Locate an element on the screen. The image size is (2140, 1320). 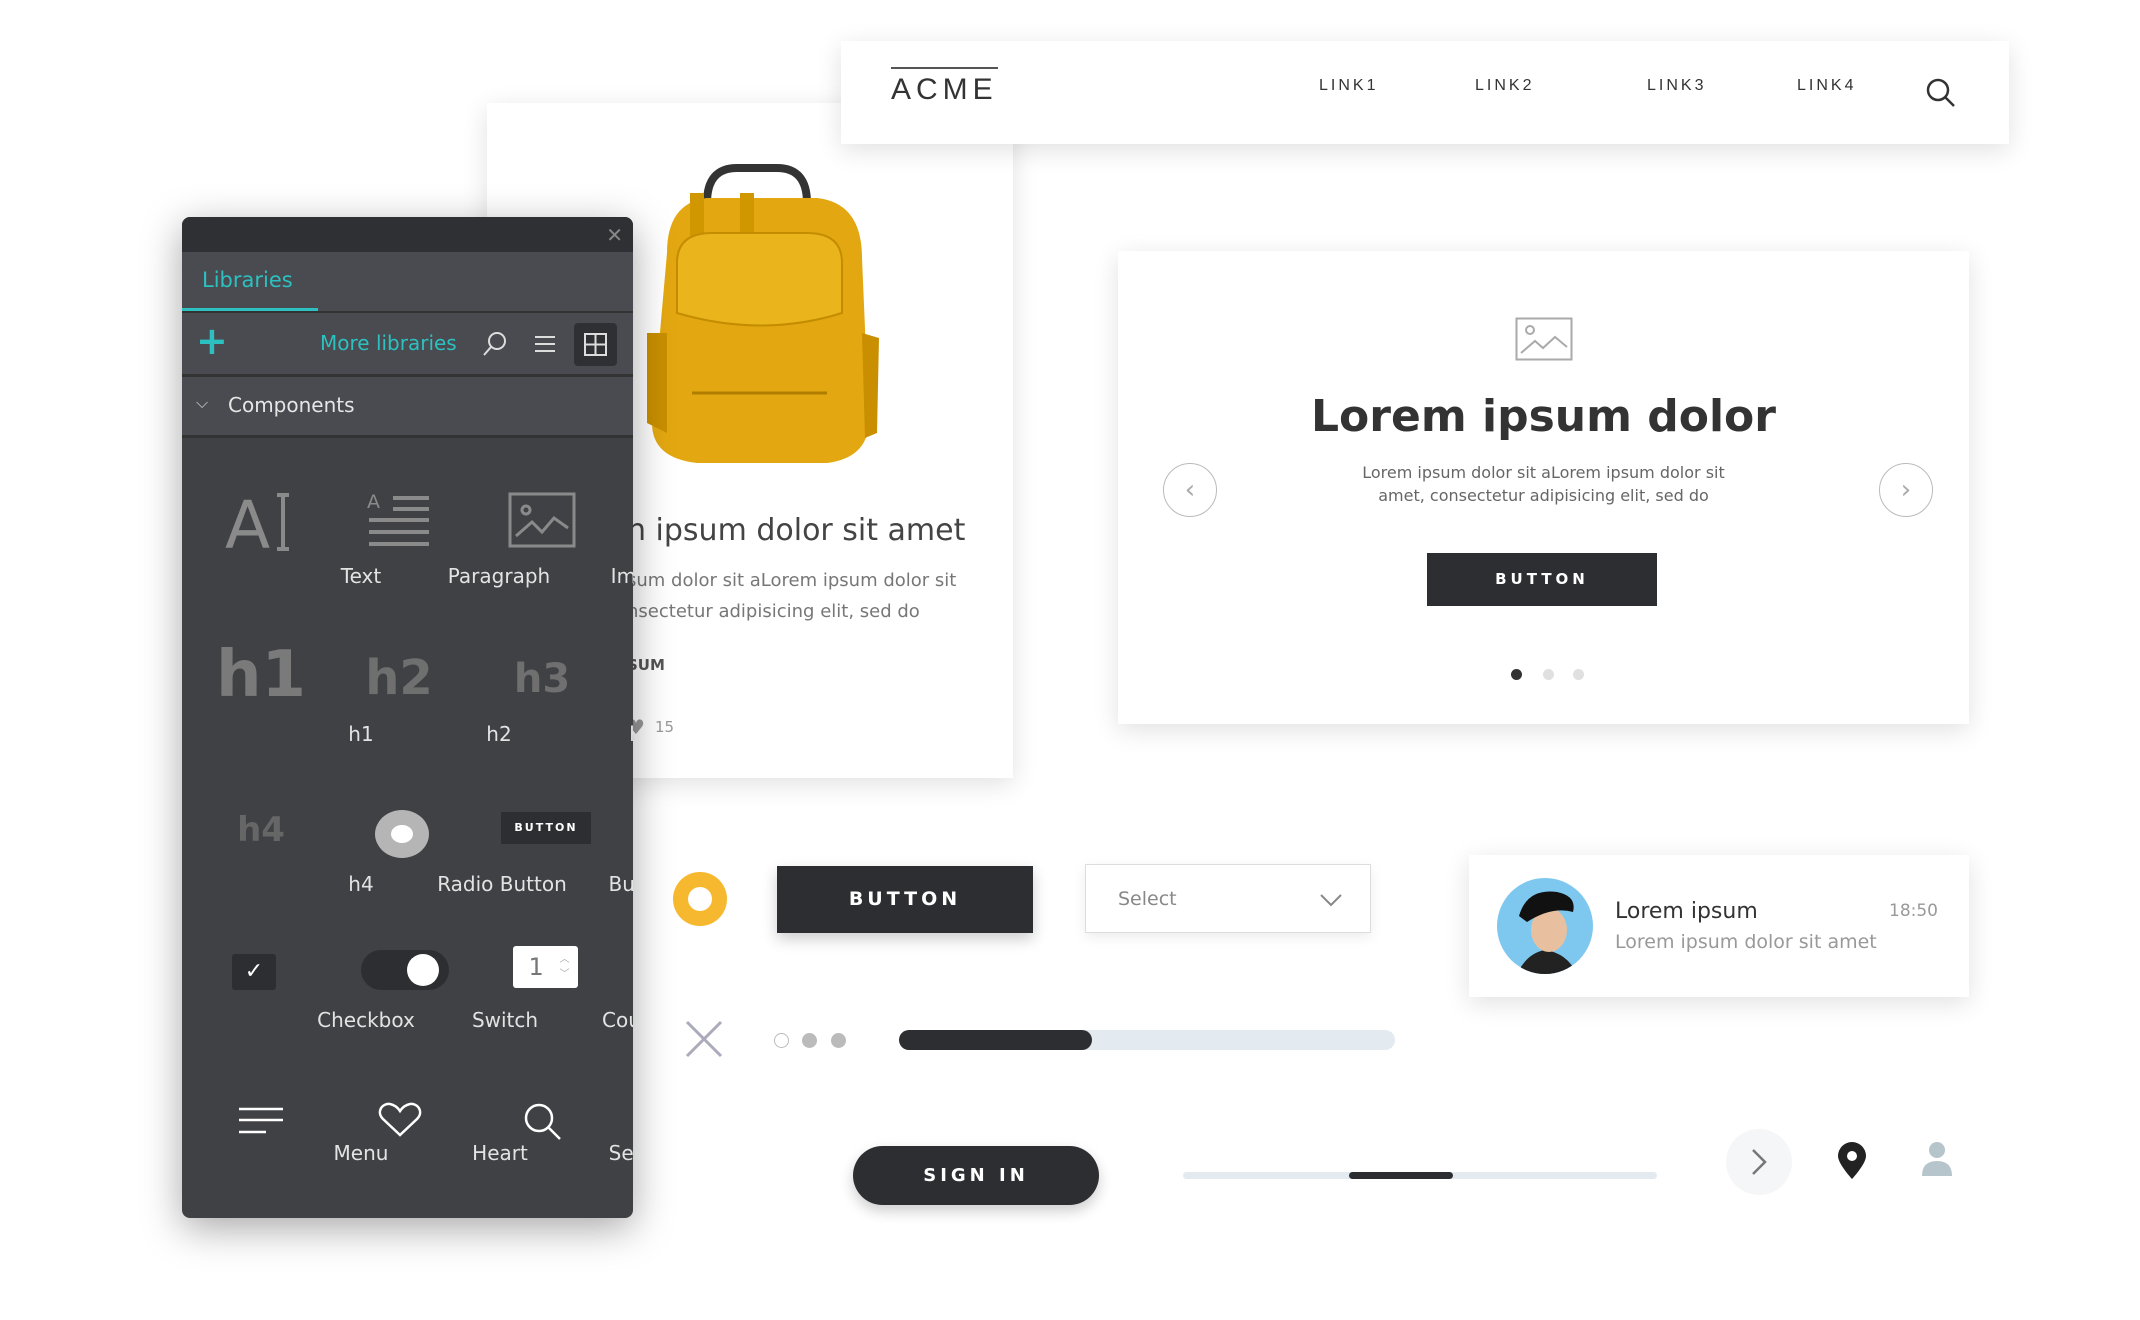
text-icon: A is located at coordinates (257, 525).